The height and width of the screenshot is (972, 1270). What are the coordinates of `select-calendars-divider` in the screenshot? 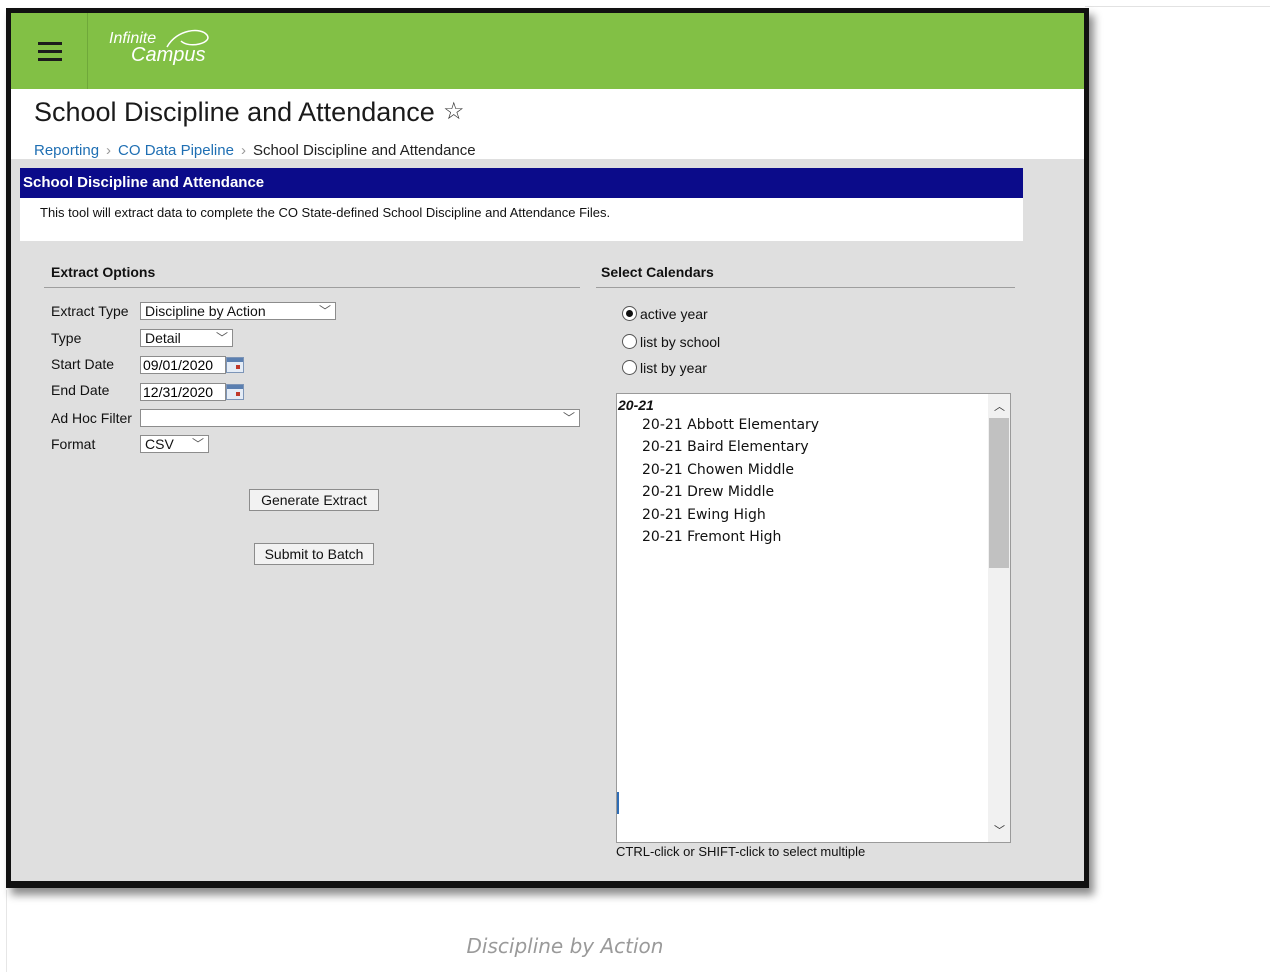 It's located at (805, 287).